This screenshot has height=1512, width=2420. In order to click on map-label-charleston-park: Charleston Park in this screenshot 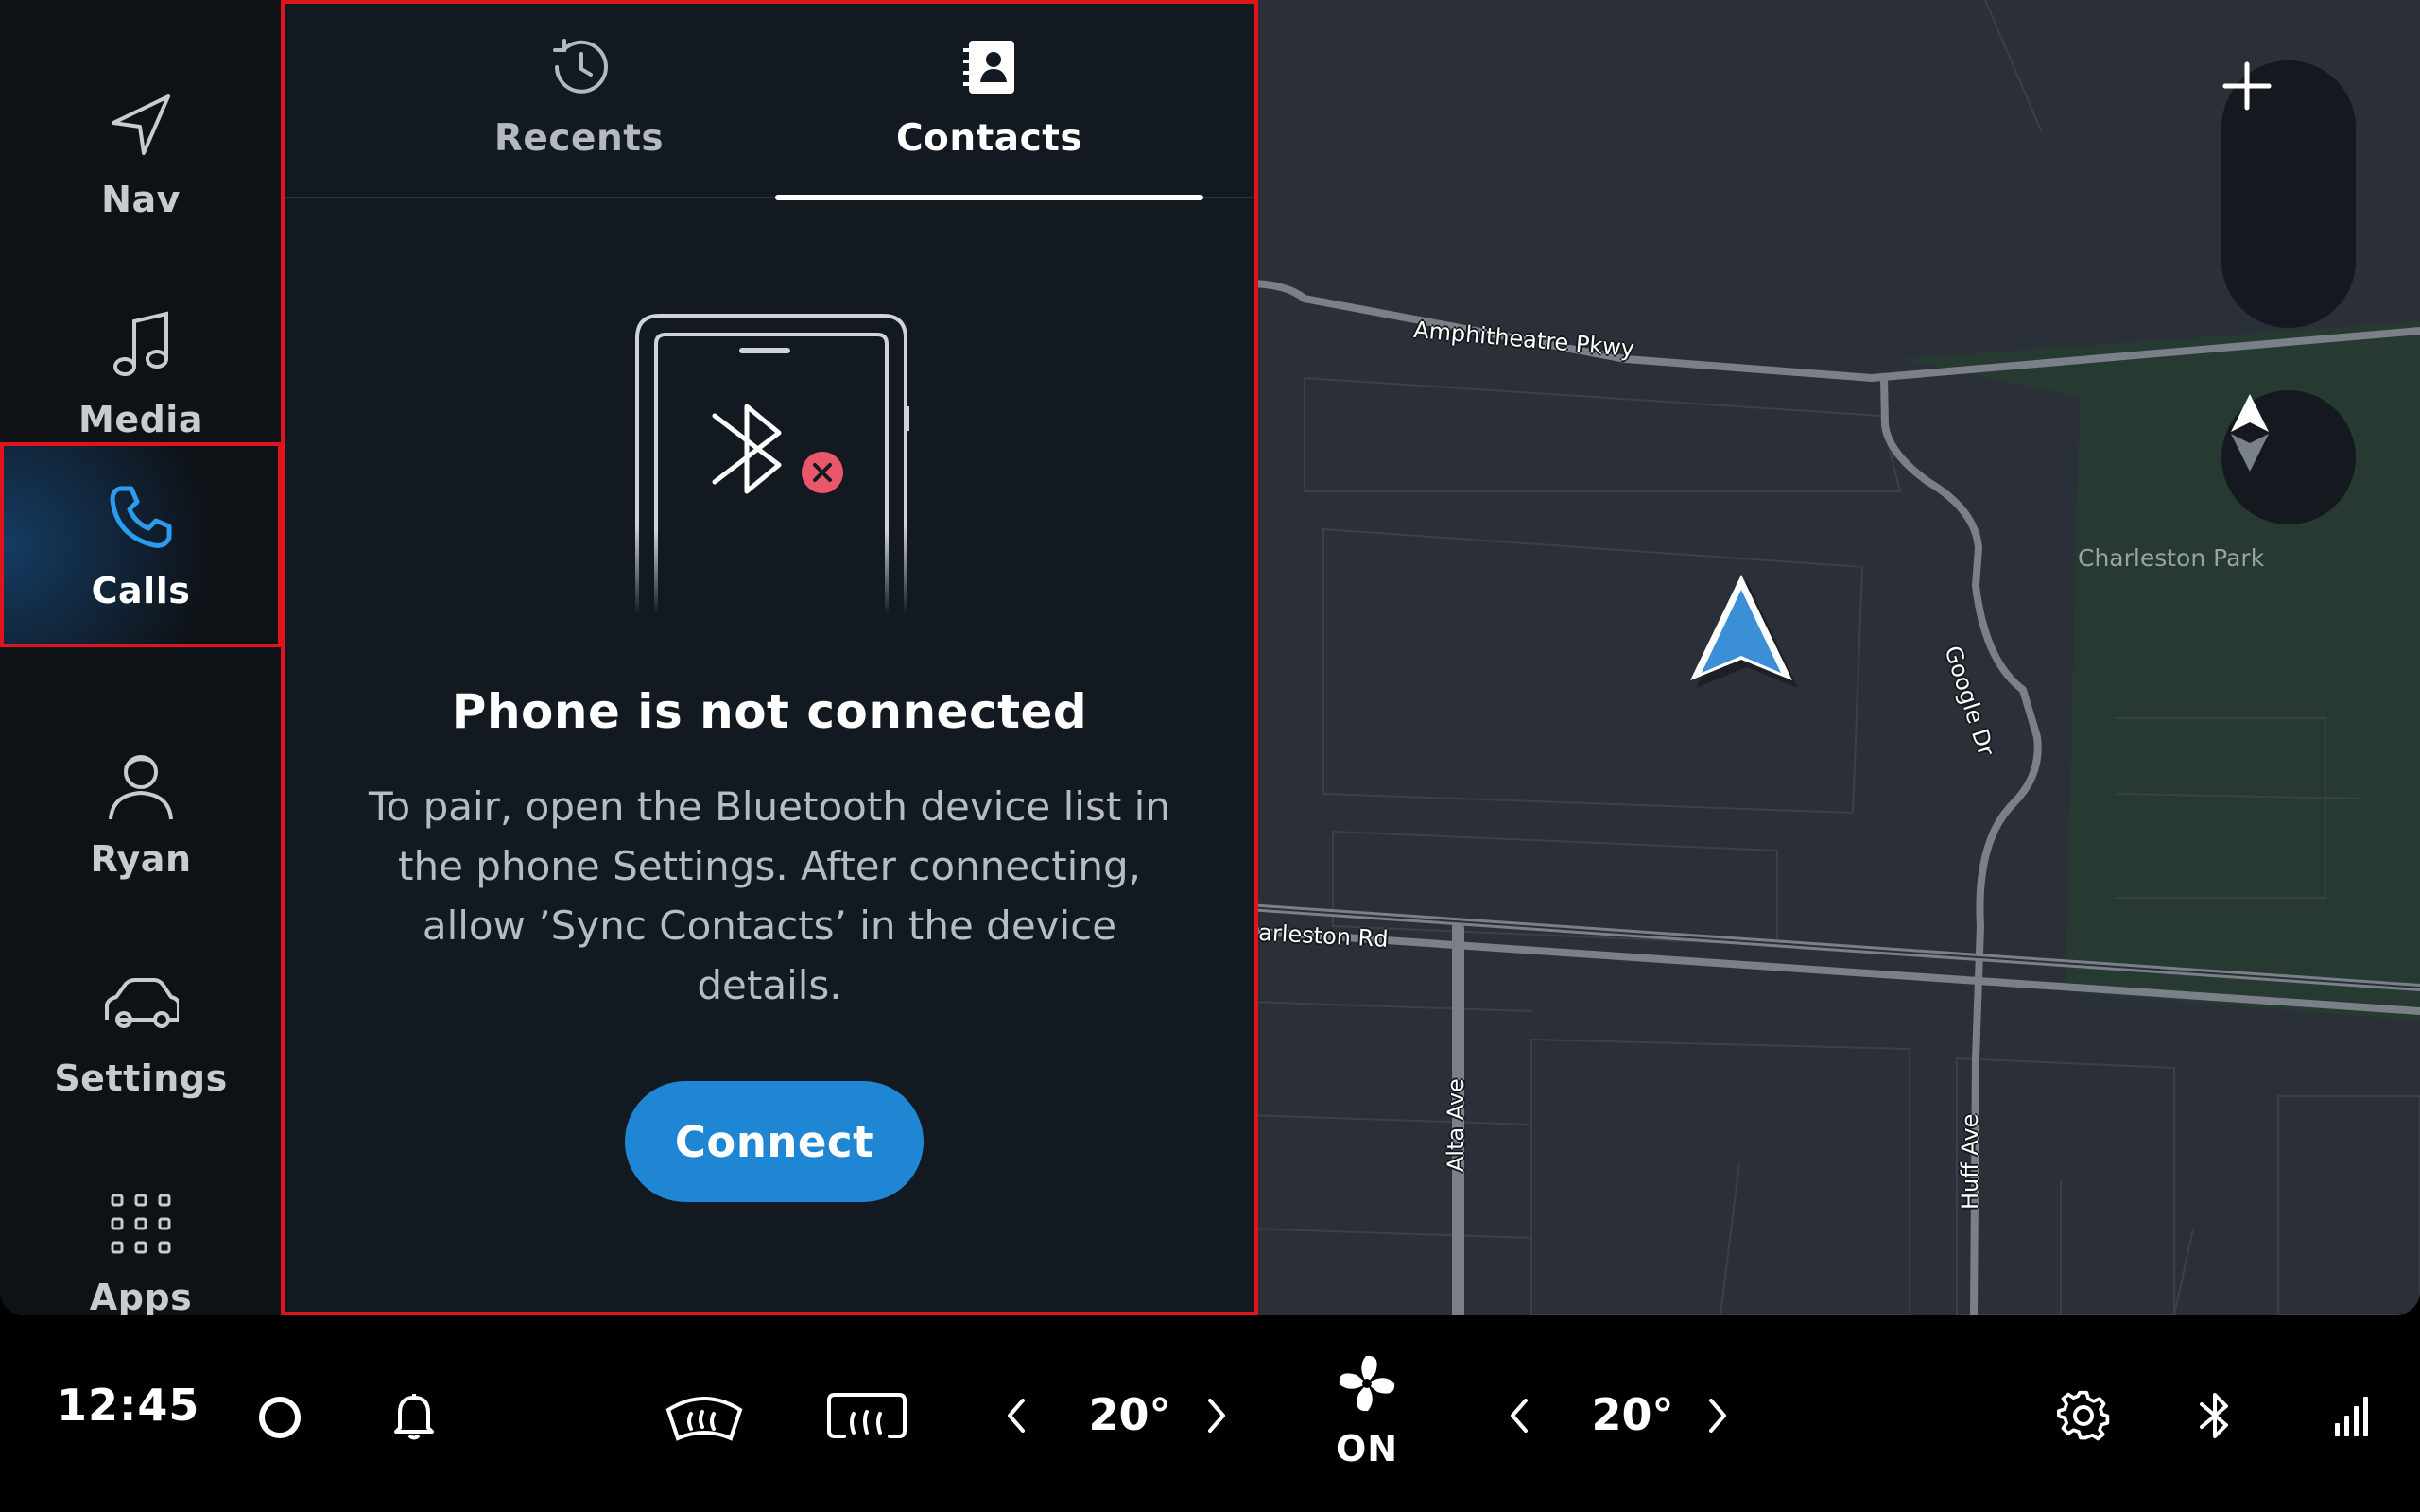, I will do `click(2171, 558)`.